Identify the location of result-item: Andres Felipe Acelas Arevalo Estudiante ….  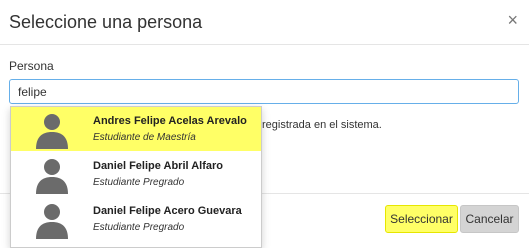
(136, 129).